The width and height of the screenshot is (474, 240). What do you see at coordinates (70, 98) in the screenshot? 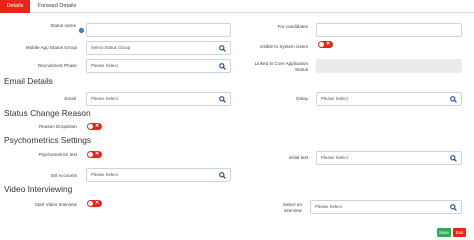
I see `email-label: Email` at bounding box center [70, 98].